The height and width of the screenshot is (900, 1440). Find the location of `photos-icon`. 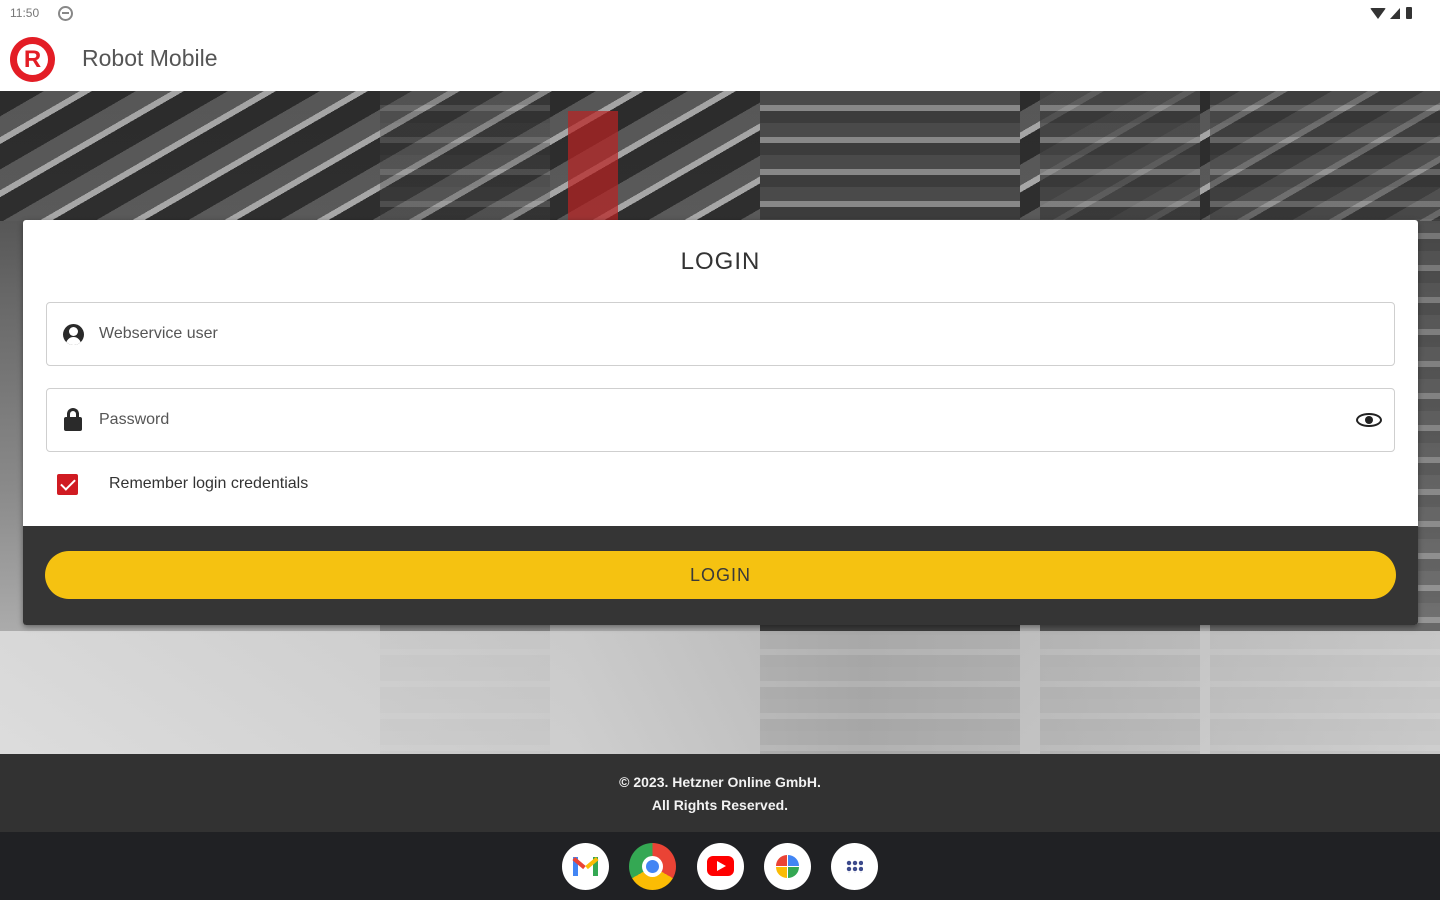

photos-icon is located at coordinates (787, 866).